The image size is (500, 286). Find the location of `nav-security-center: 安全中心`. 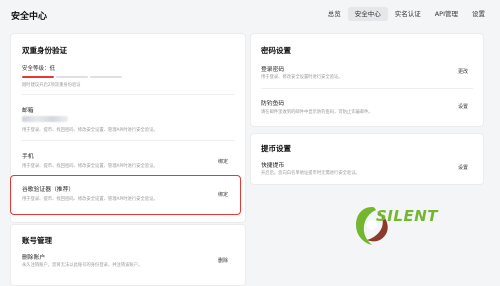

nav-security-center: 安全中心 is located at coordinates (367, 14).